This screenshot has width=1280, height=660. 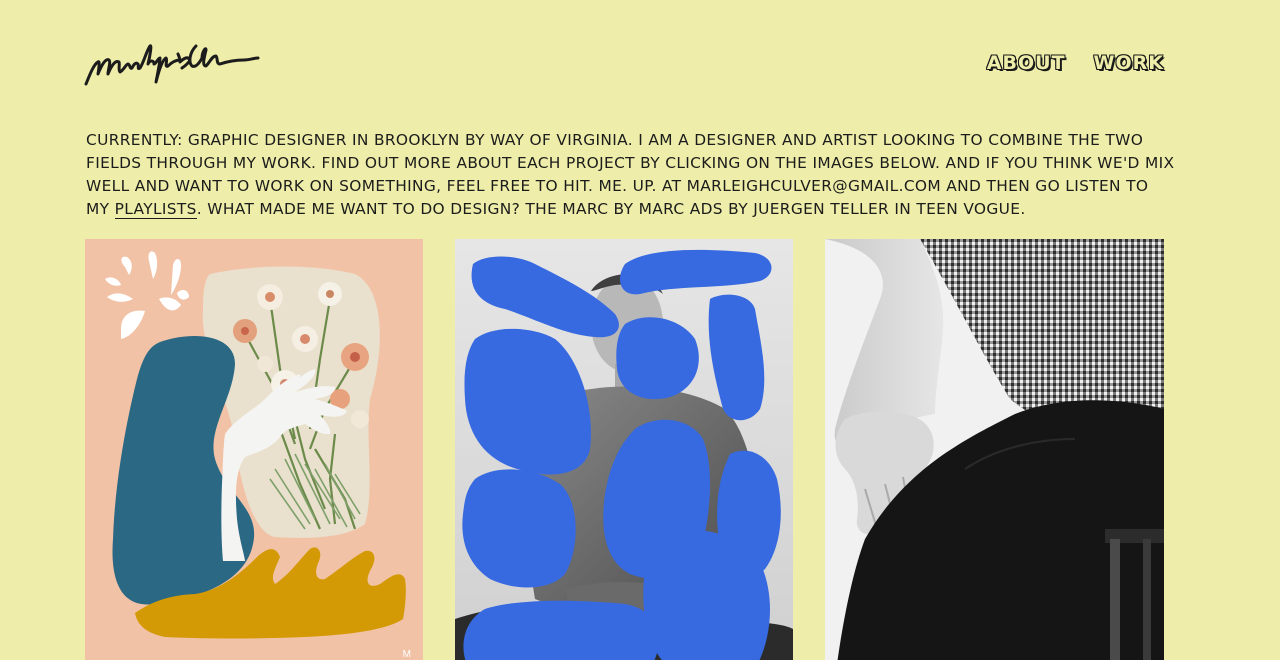 I want to click on main-nav: ABOUT WORK, so click(x=1075, y=63).